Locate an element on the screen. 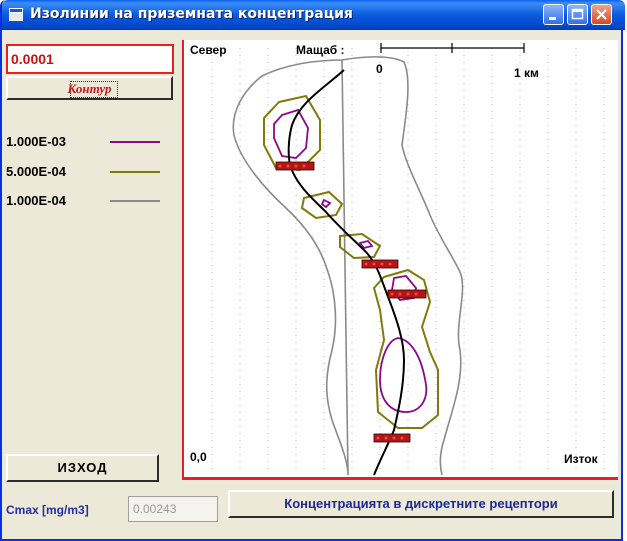  minimize-icon is located at coordinates (552, 18).